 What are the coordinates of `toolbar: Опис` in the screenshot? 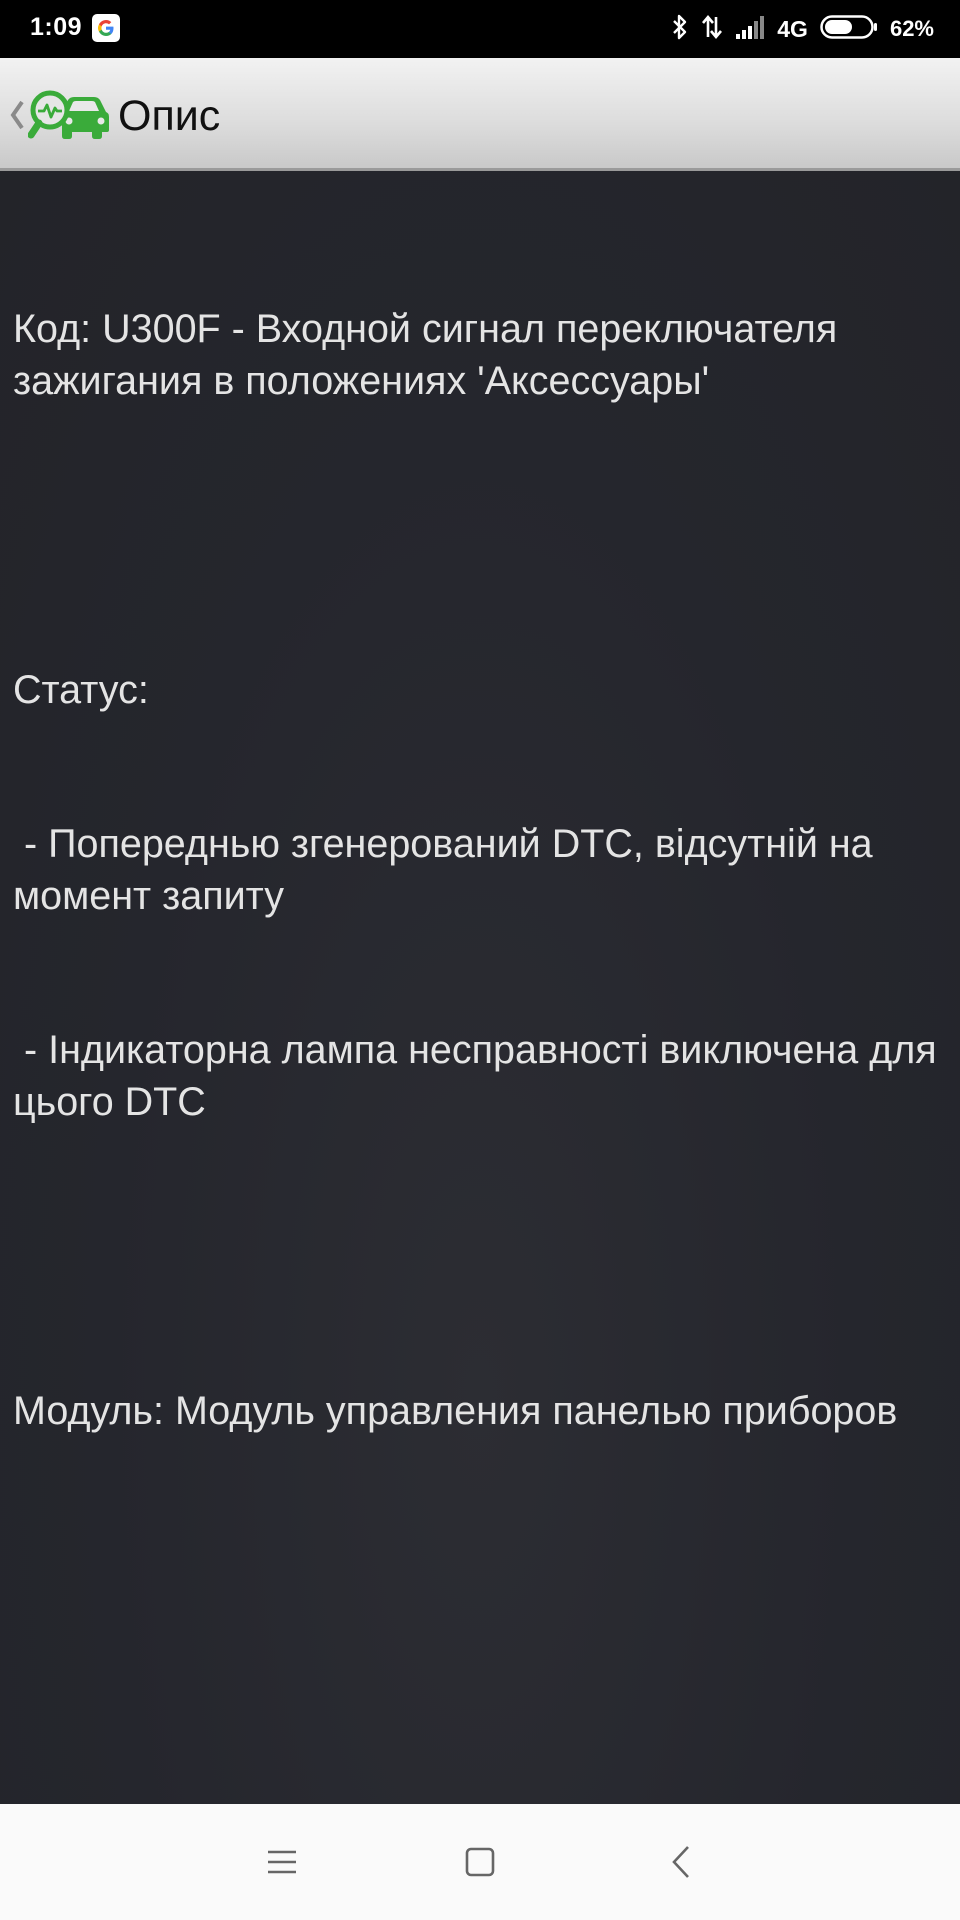 It's located at (480, 114).